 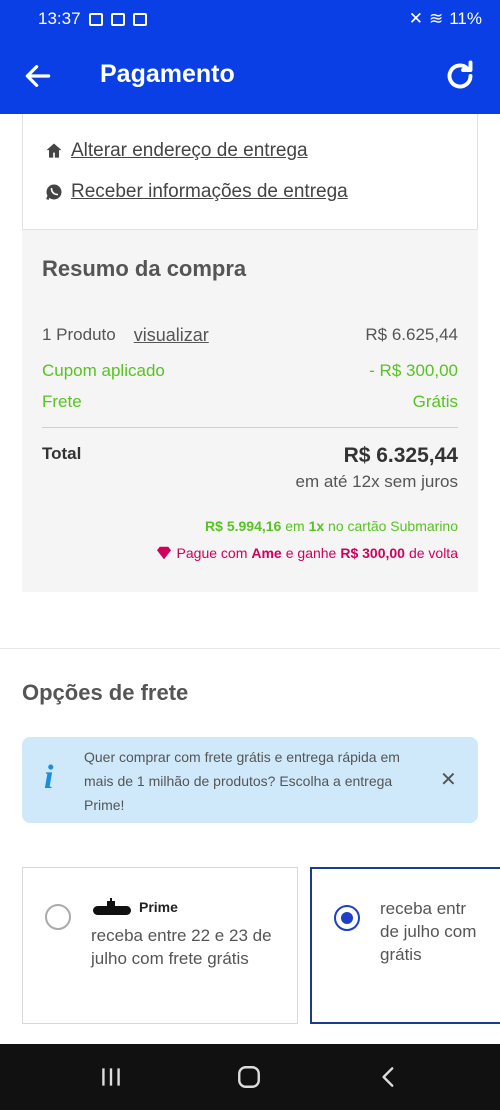 What do you see at coordinates (195, 192) in the screenshot?
I see `receive-info-link: Receber informações de entrega` at bounding box center [195, 192].